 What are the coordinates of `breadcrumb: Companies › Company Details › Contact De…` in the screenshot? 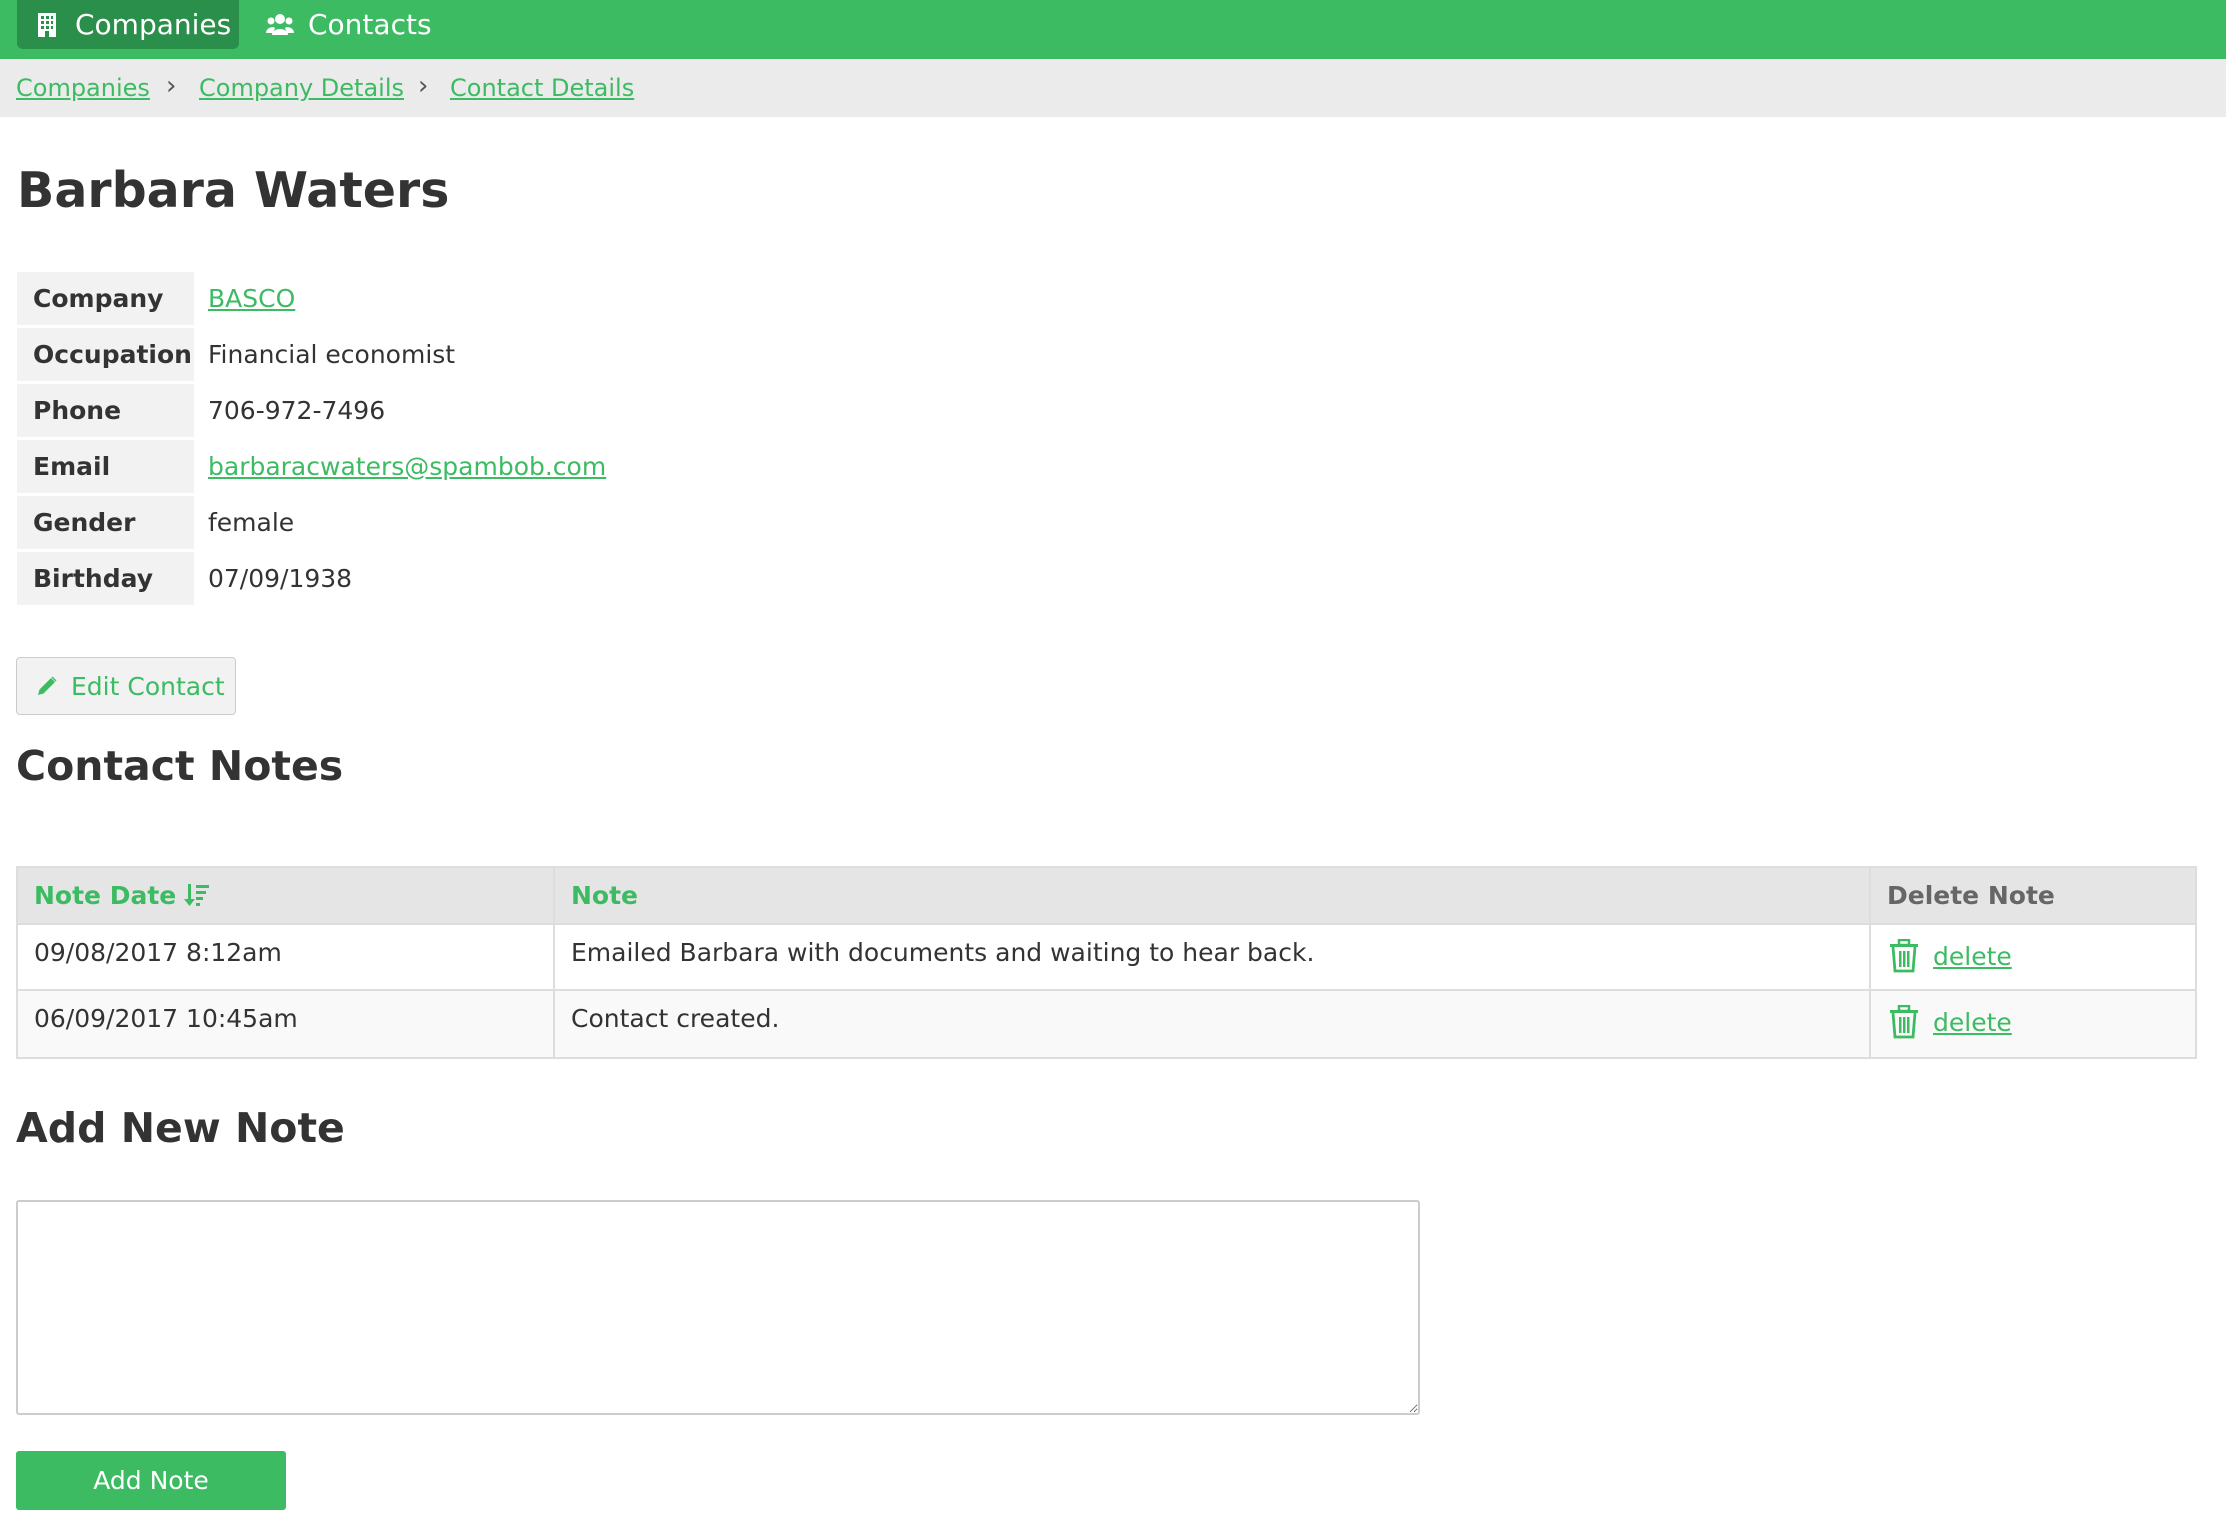 It's located at (1113, 88).